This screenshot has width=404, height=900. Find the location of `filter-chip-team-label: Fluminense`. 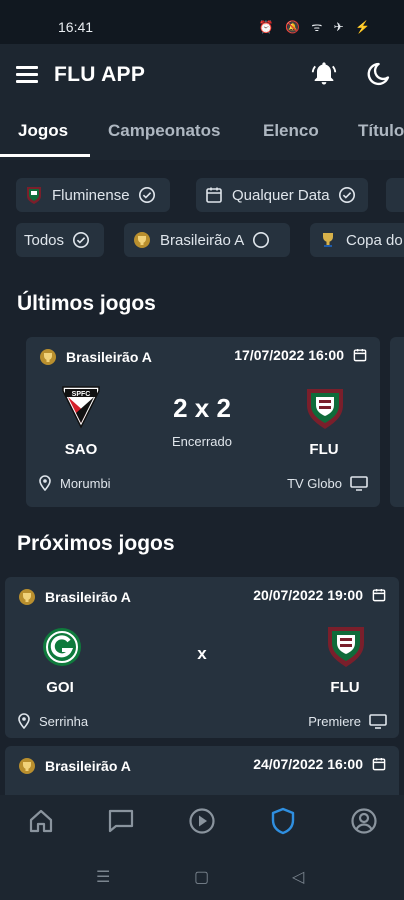

filter-chip-team-label: Fluminense is located at coordinates (91, 195).